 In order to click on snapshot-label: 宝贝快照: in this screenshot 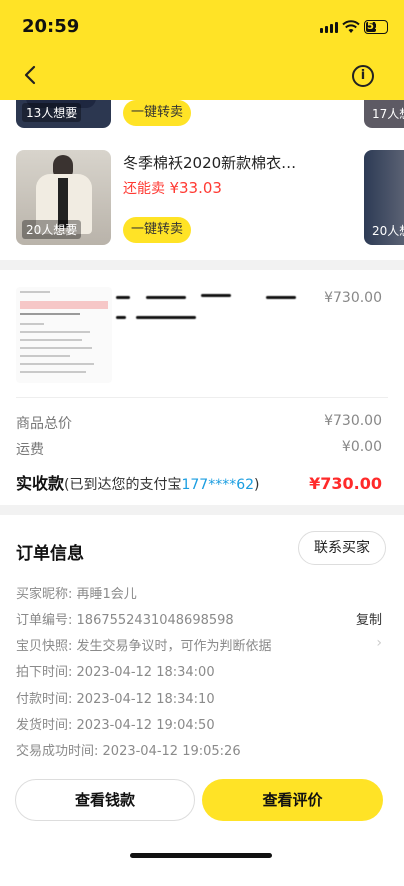, I will do `click(44, 646)`.